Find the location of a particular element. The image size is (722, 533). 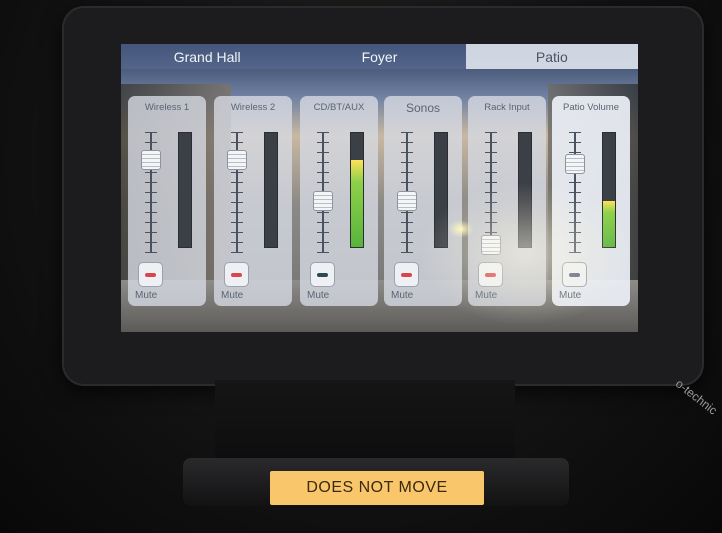

fader-scale is located at coordinates (575, 192).